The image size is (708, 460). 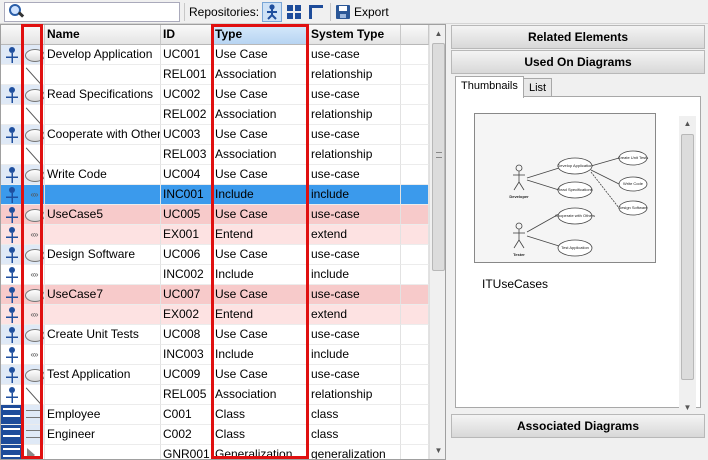 I want to click on grid-vertical-scrollbar: ▲ ▼, so click(x=437, y=242).